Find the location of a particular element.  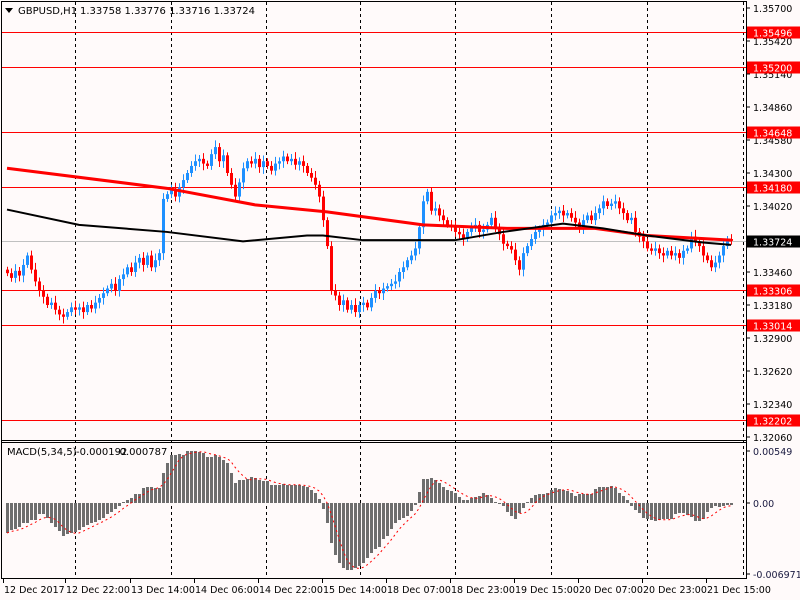

level-label: 1.33014 is located at coordinates (772, 327).